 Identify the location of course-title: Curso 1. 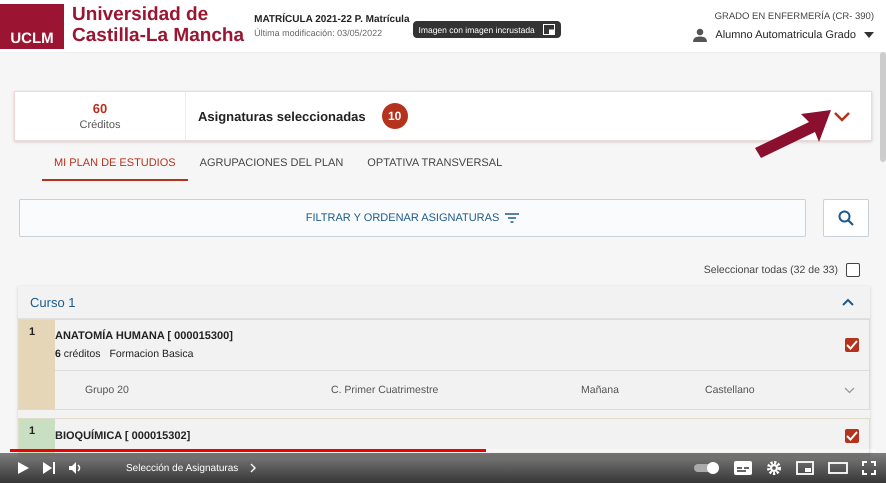
(53, 302).